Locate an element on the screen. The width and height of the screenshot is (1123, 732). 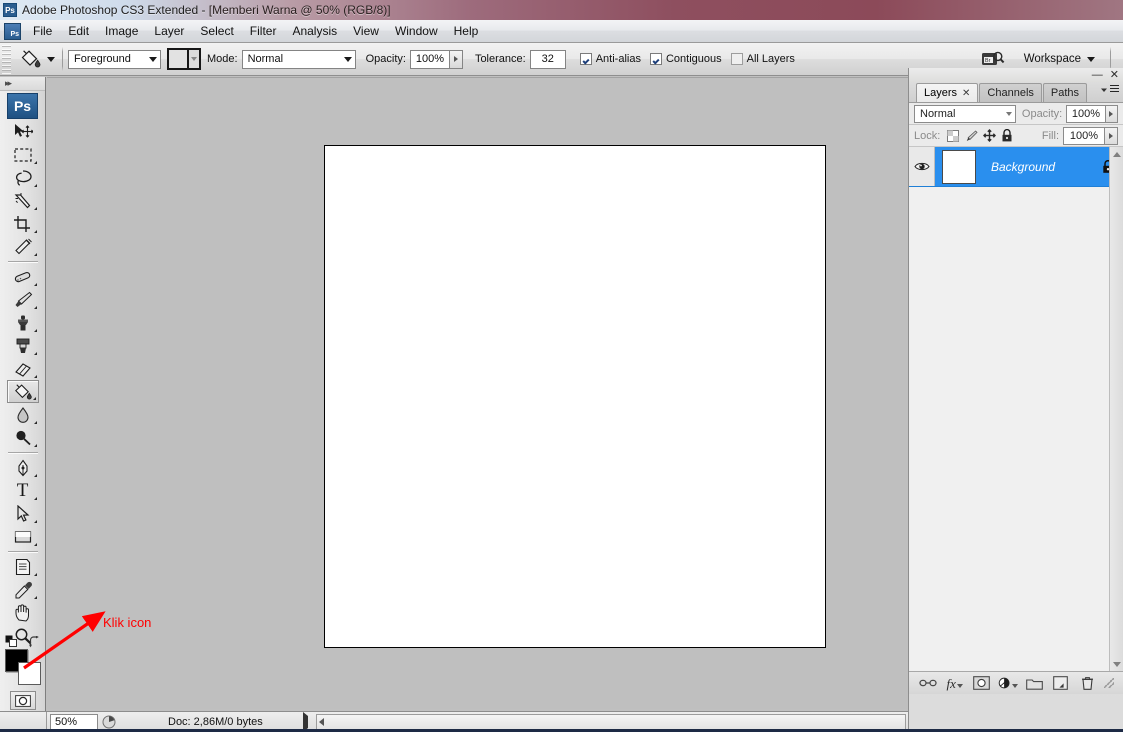
lock-all-icon is located at coordinates (1007, 135).